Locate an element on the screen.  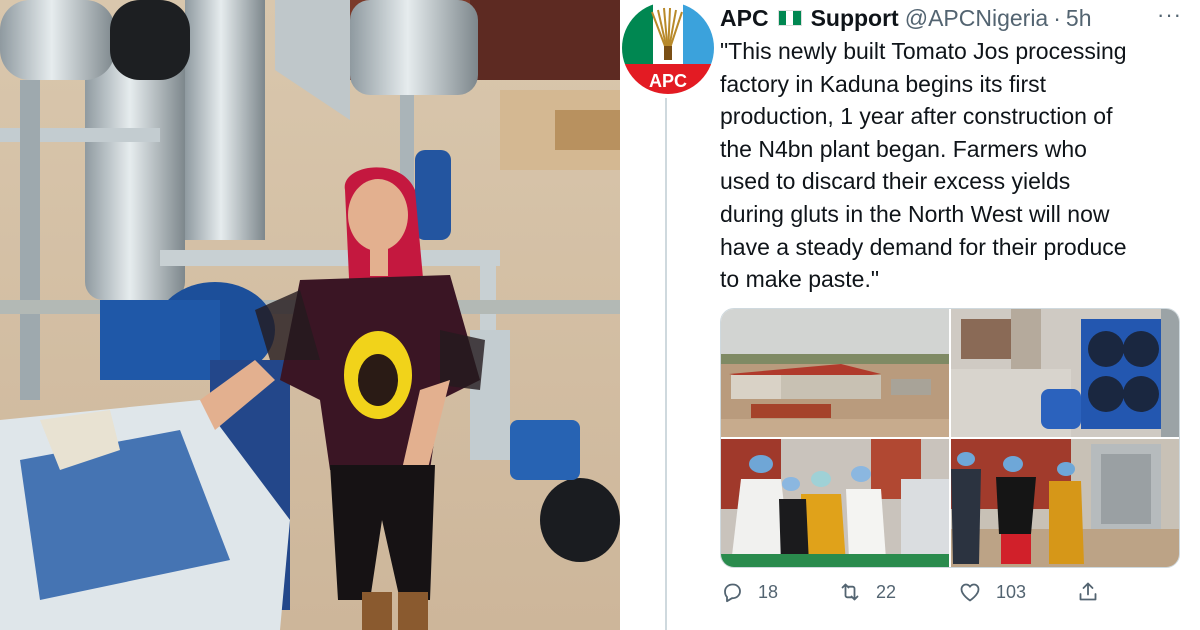
like-button: 103 is located at coordinates (992, 592).